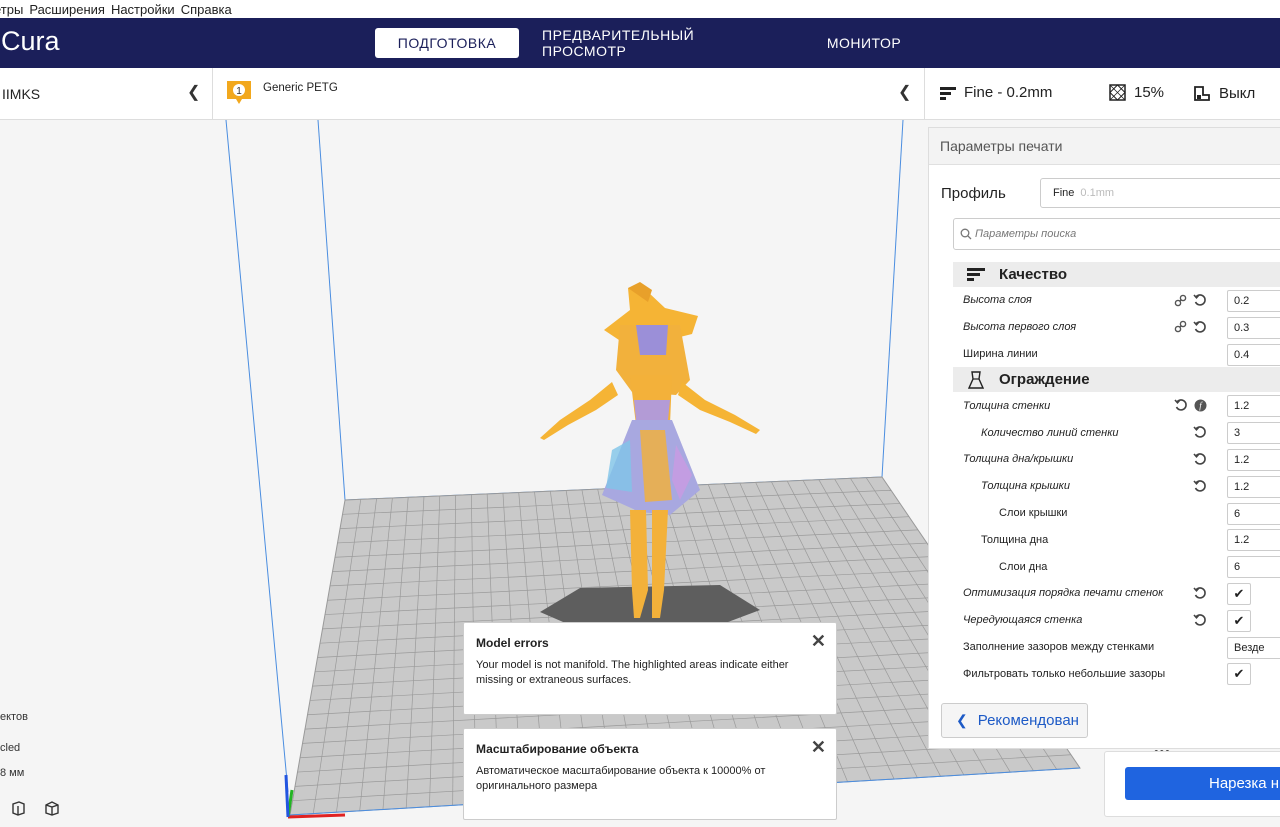 This screenshot has width=1280, height=827. What do you see at coordinates (12, 773) in the screenshot?
I see `object-dimensions: 8 мм` at bounding box center [12, 773].